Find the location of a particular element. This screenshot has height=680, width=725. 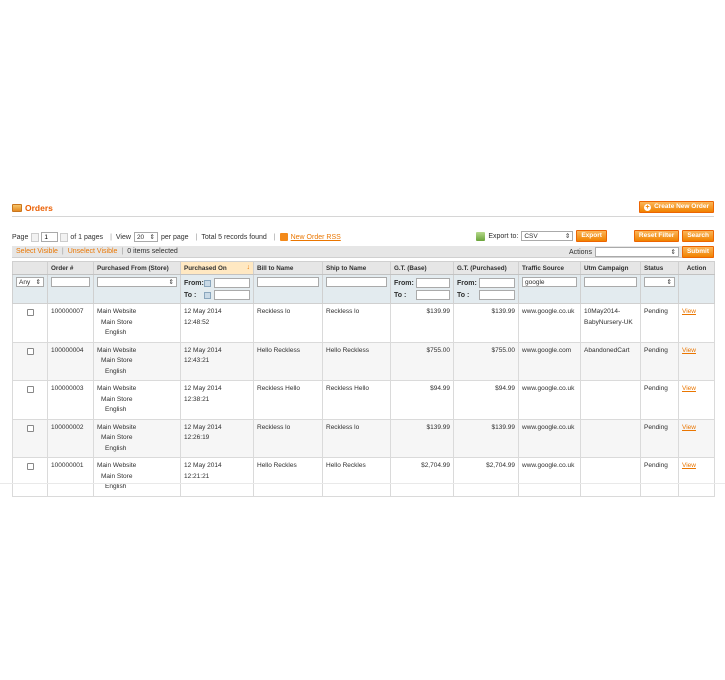

submit-button: Submit is located at coordinates (697, 252).